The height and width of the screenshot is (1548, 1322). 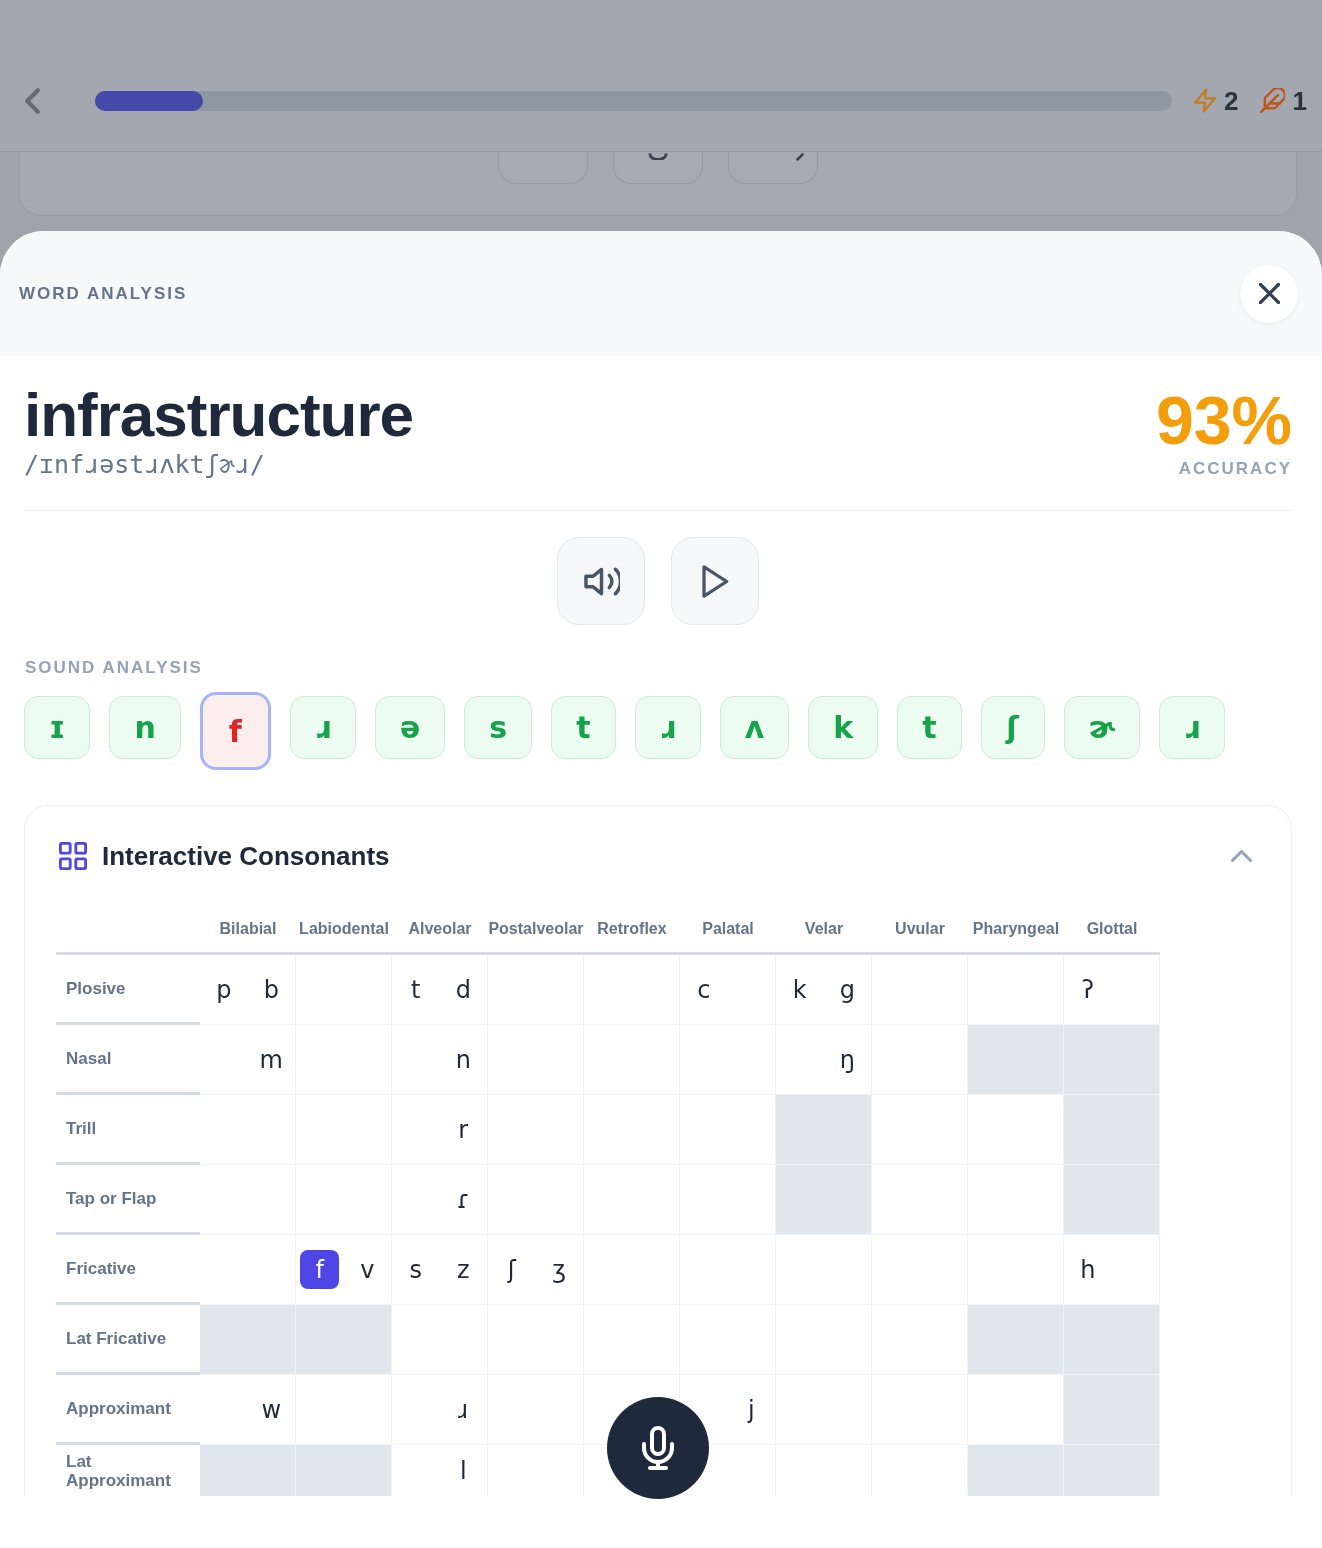 I want to click on play-icon, so click(x=715, y=581).